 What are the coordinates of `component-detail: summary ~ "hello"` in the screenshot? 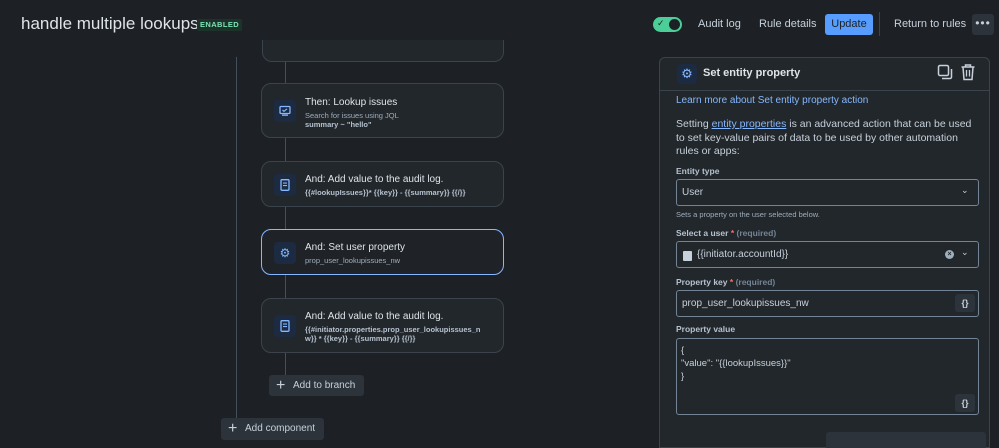 It's located at (338, 124).